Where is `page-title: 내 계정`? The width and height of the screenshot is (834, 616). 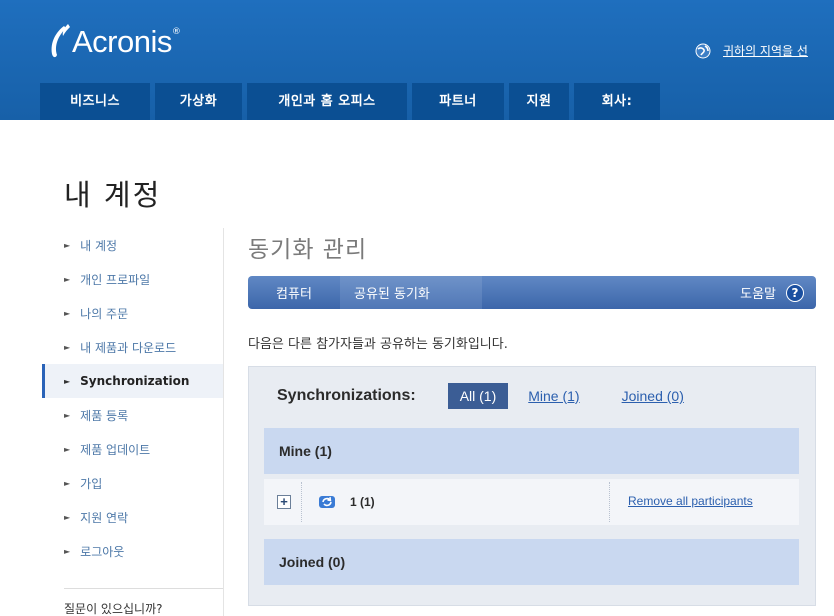
page-title: 내 계정 is located at coordinates (113, 195).